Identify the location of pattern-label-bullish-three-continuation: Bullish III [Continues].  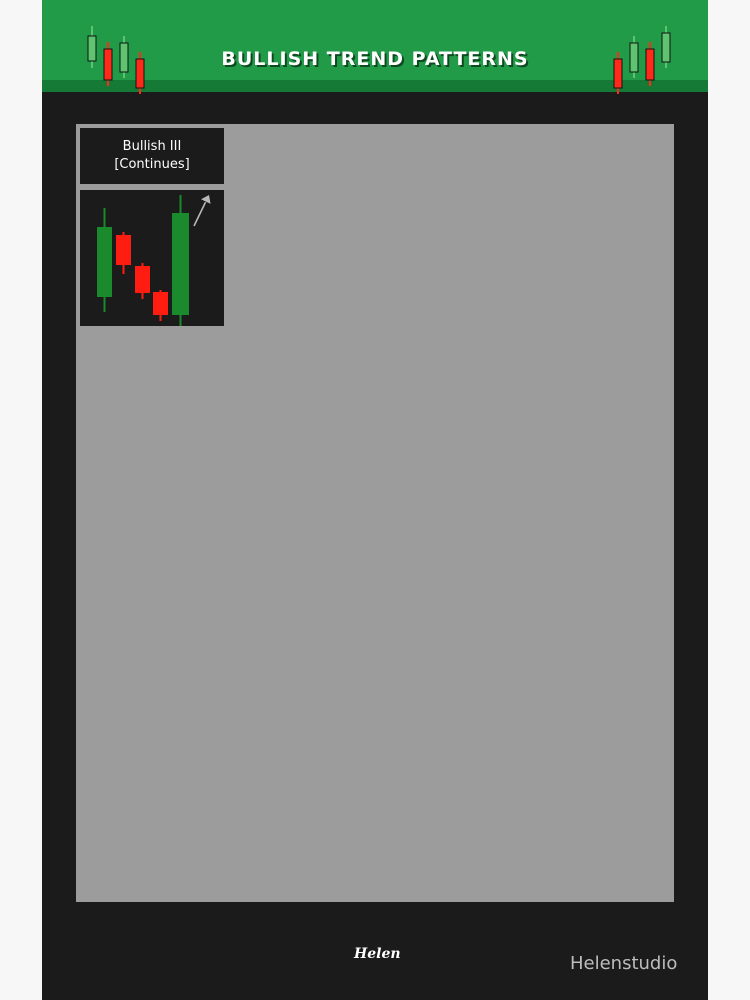
(152, 156).